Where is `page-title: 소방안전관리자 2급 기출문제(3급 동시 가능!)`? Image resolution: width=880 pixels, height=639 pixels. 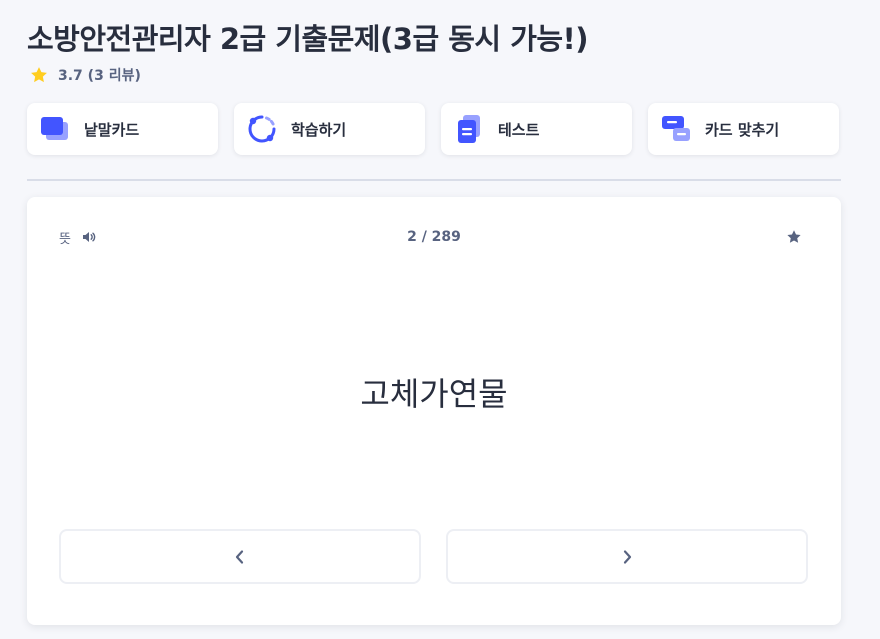
page-title: 소방안전관리자 2급 기출문제(3급 동시 가능!) is located at coordinates (308, 39).